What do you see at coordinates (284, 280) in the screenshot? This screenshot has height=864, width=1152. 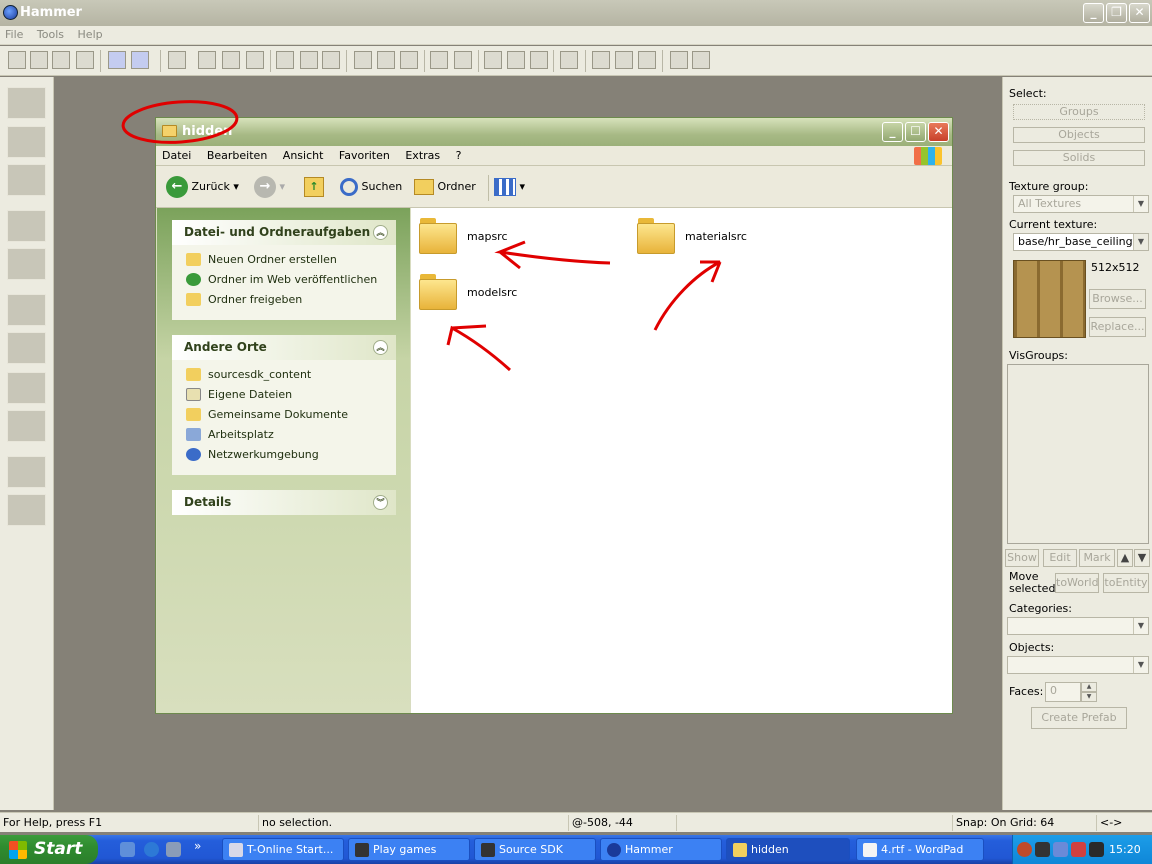 I see `task-publish-web: Ordner im Web veröffentlichen` at bounding box center [284, 280].